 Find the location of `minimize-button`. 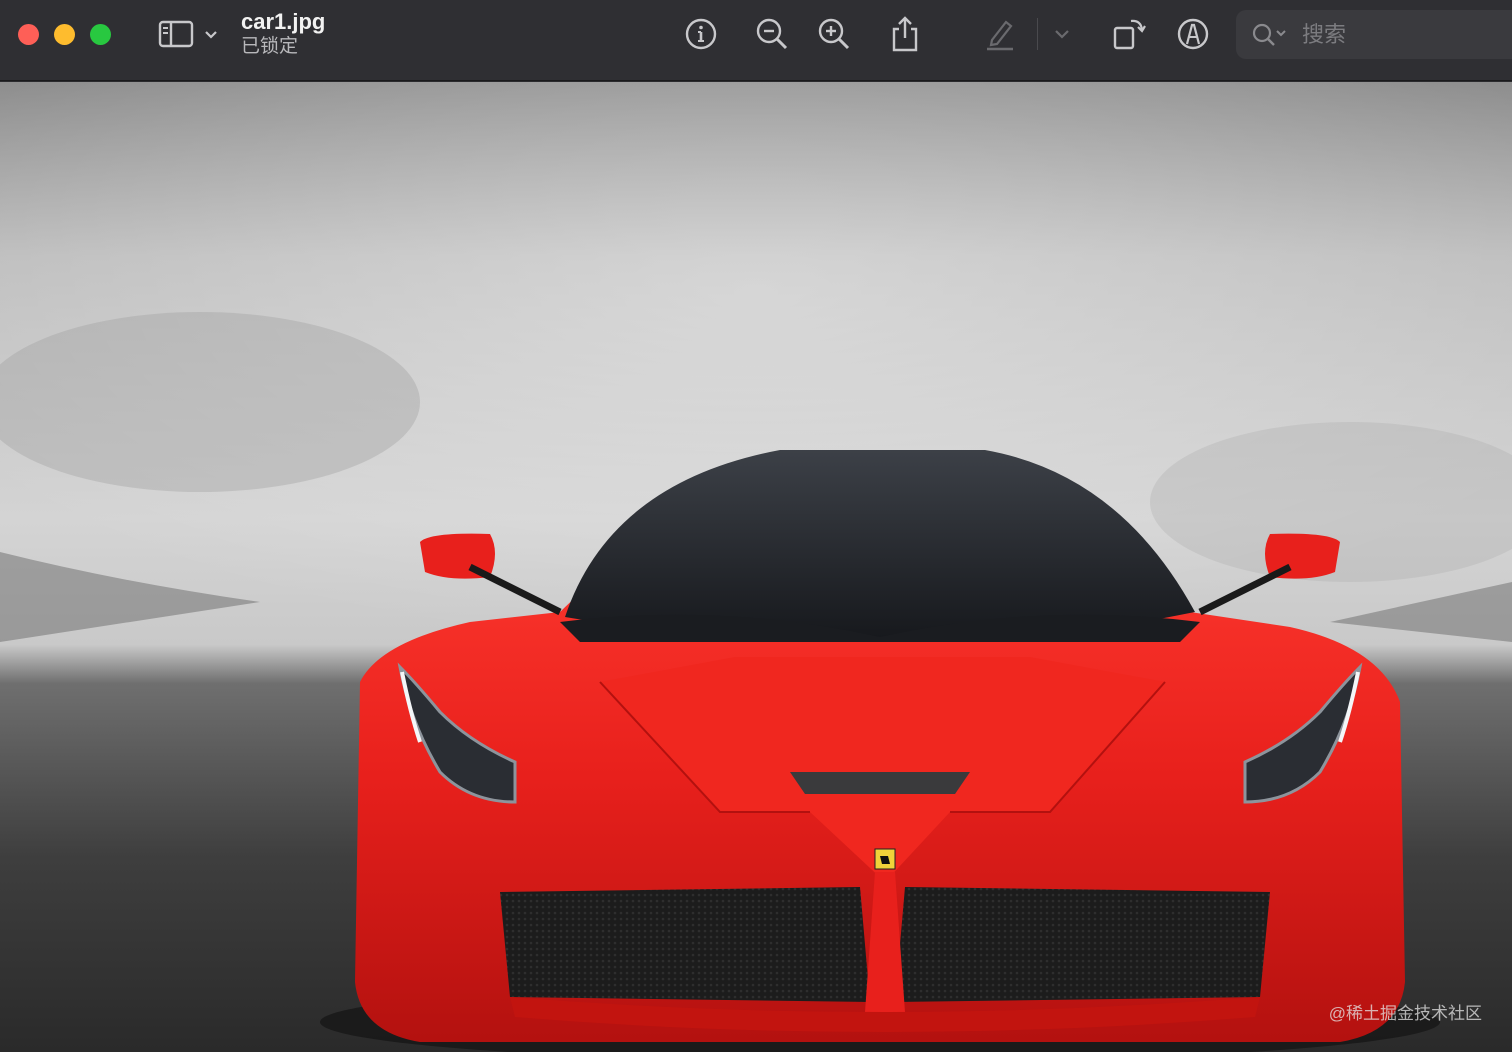

minimize-button is located at coordinates (64, 34).